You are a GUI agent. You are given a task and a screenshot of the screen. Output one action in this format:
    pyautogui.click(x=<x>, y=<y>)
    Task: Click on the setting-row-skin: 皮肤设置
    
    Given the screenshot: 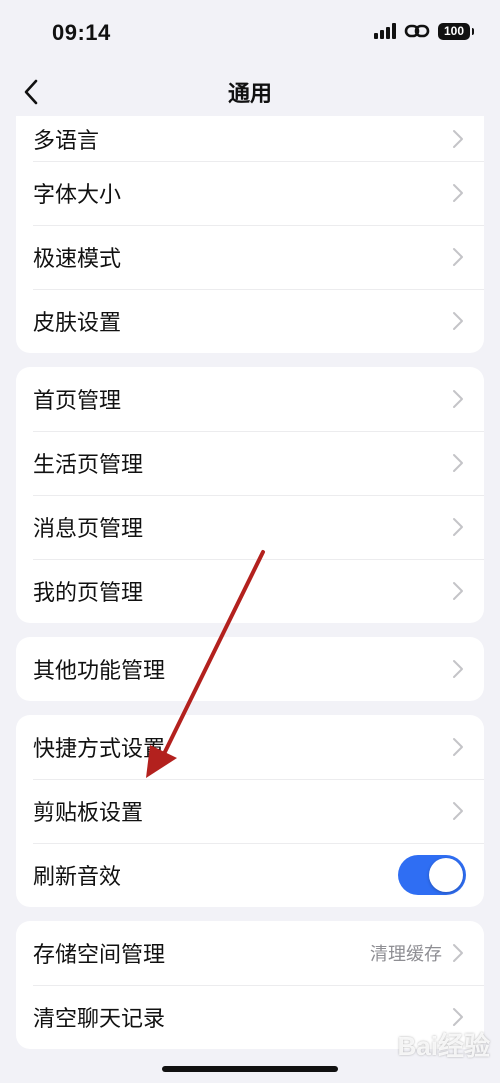 What is the action you would take?
    pyautogui.click(x=250, y=321)
    